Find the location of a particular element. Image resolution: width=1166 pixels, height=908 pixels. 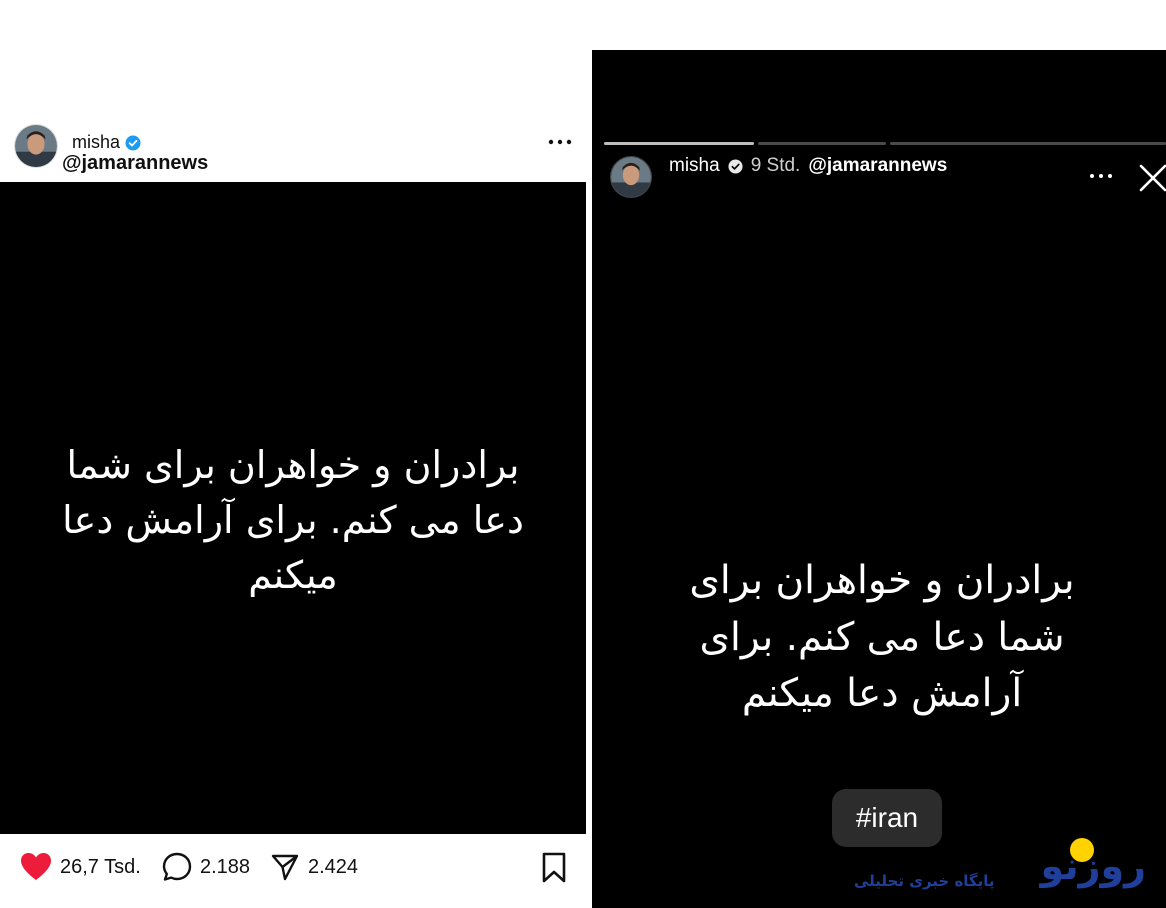

post-action-bar: 26,7 Tsd. 2.188 2.424 is located at coordinates (293, 871).